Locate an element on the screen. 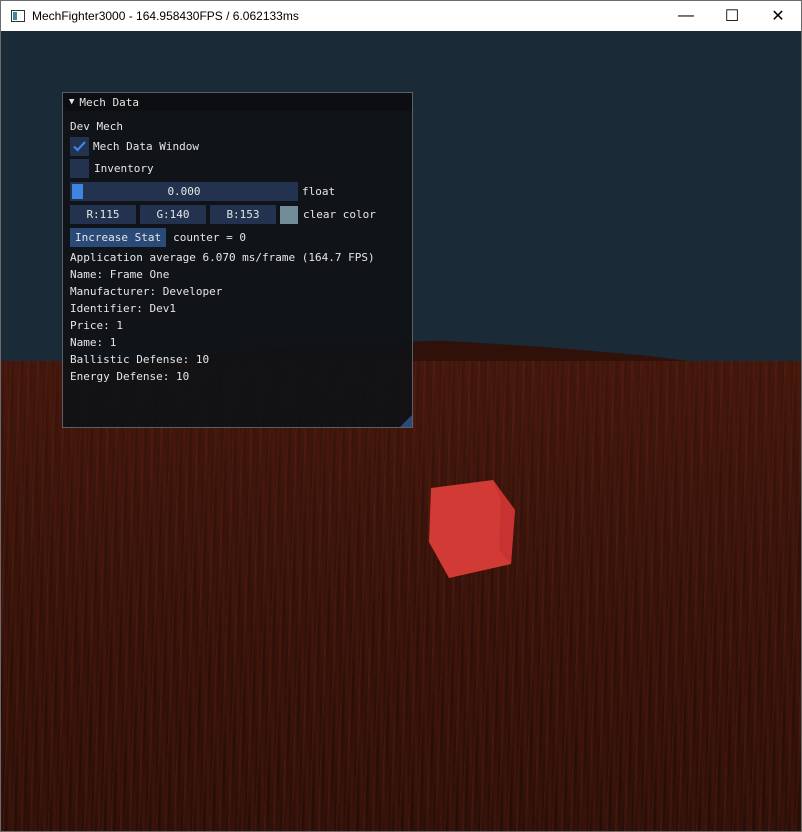 Image resolution: width=802 pixels, height=832 pixels. inventory-checkbox-row: Inventory is located at coordinates (112, 168).